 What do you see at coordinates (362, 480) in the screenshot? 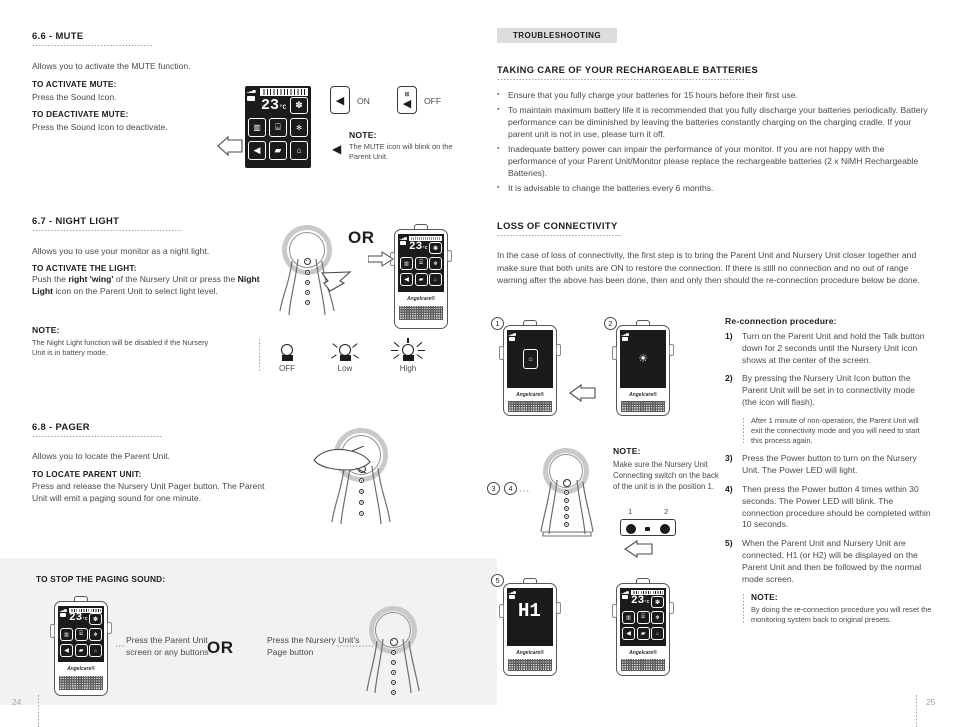
I see `nursery-unit-illustration-pager` at bounding box center [362, 480].